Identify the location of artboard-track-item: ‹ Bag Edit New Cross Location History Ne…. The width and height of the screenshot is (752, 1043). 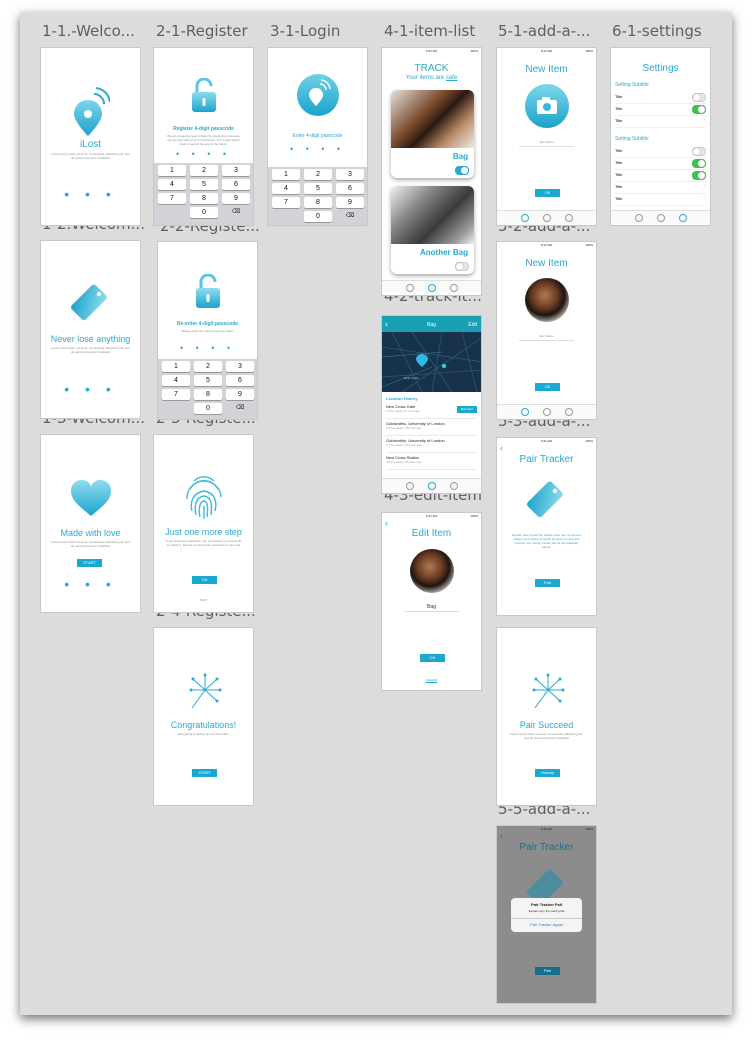
(431, 404).